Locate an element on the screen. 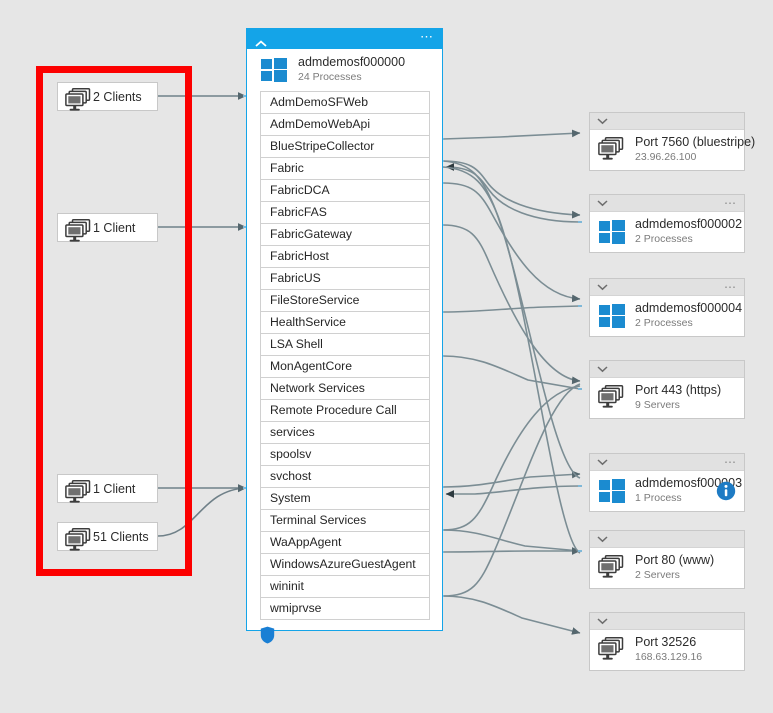 The image size is (773, 713). process-row: Remote Procedure Call is located at coordinates (345, 411).